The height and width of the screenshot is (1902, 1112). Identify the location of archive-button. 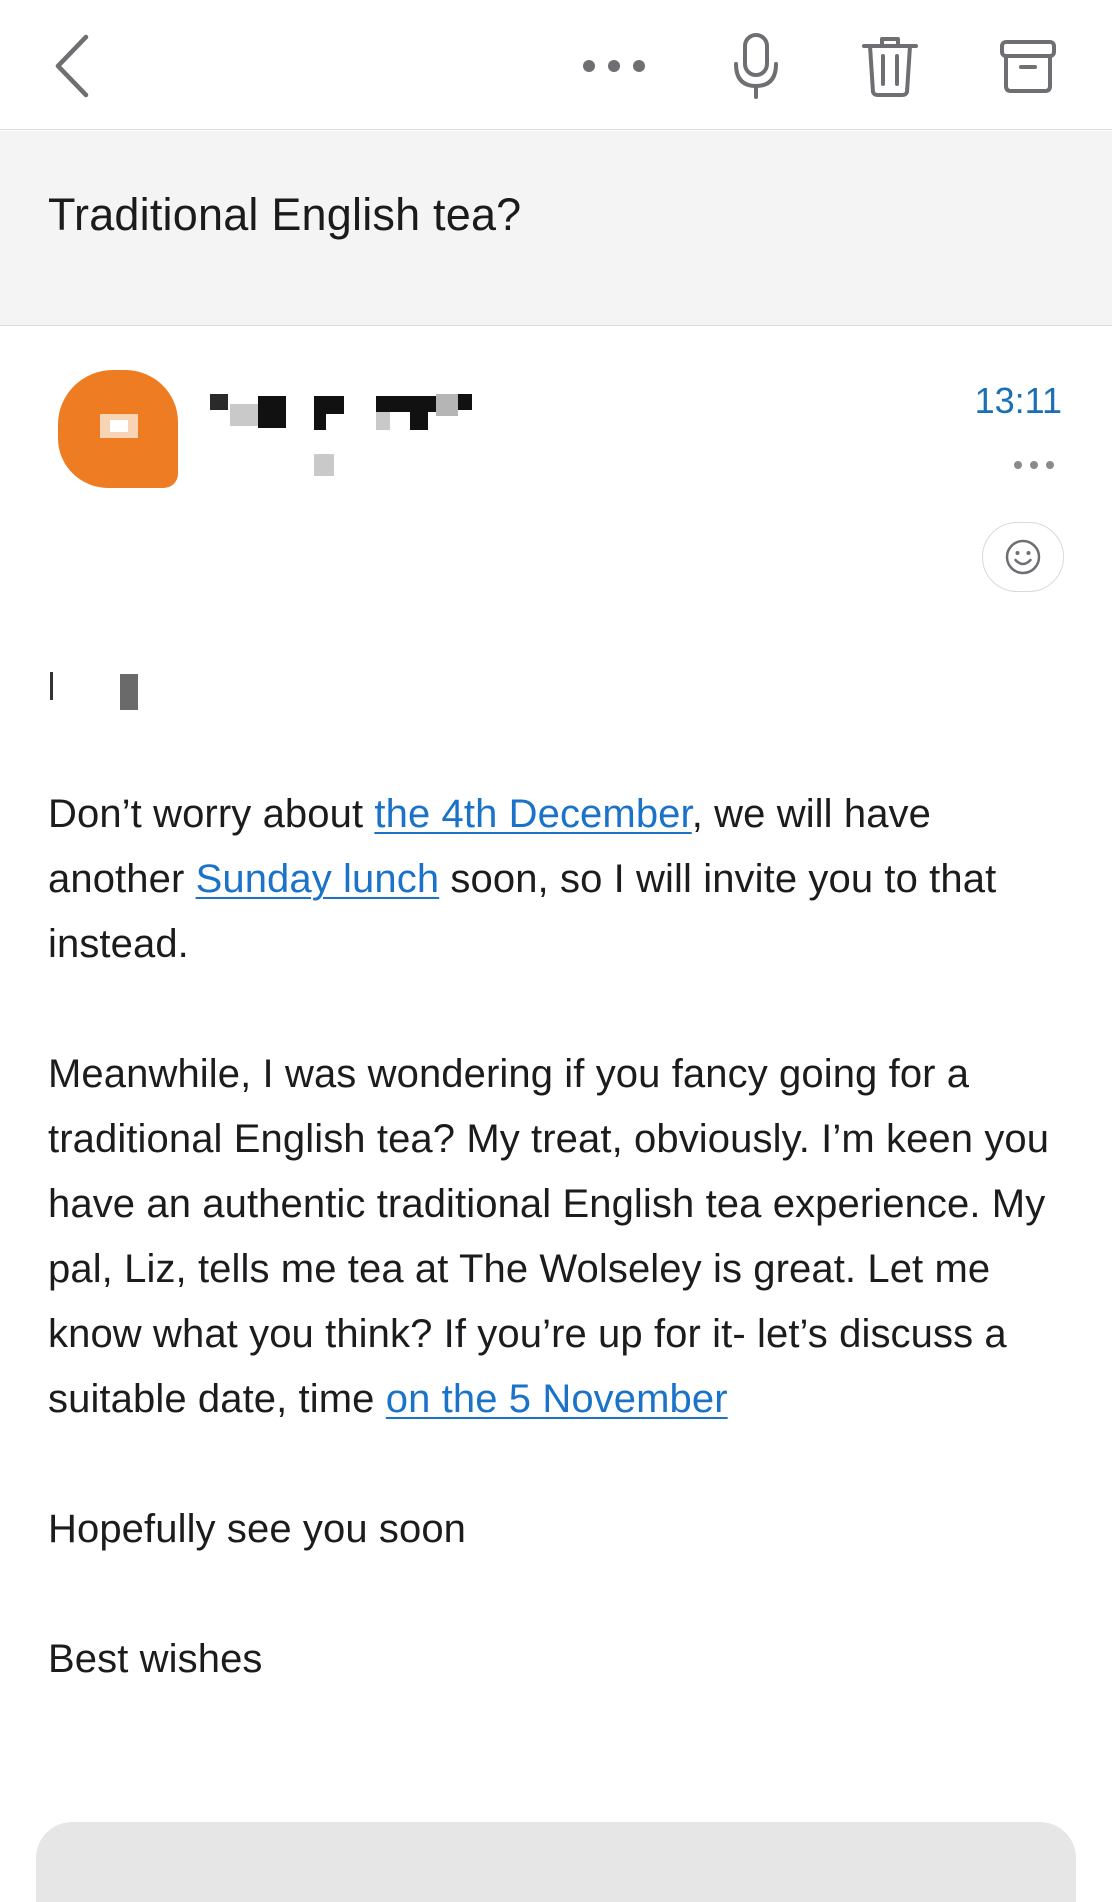
(1028, 66).